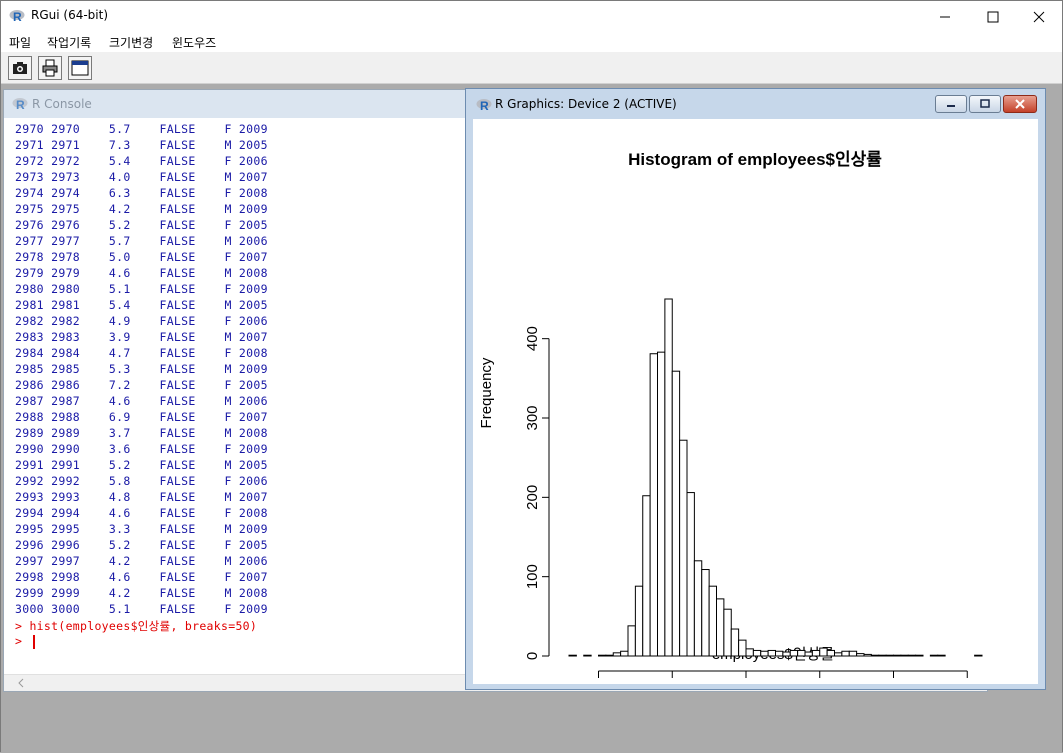 The width and height of the screenshot is (1063, 753). Describe the element at coordinates (141, 337) in the screenshot. I see `console-row: 2983 2983 3.9 FALSE M 2007` at that location.